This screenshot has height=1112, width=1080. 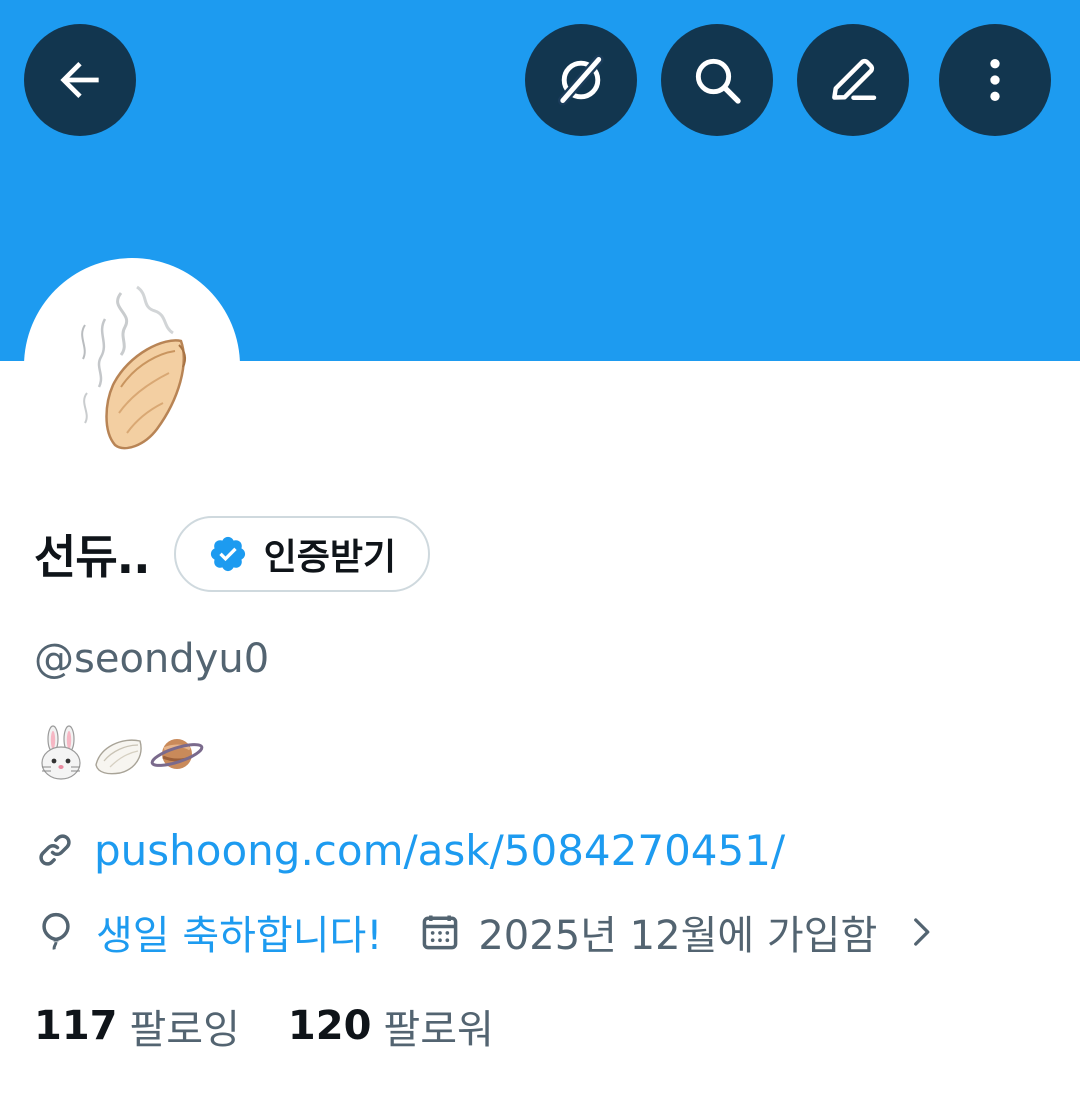 What do you see at coordinates (76, 1026) in the screenshot?
I see `following-count: 117` at bounding box center [76, 1026].